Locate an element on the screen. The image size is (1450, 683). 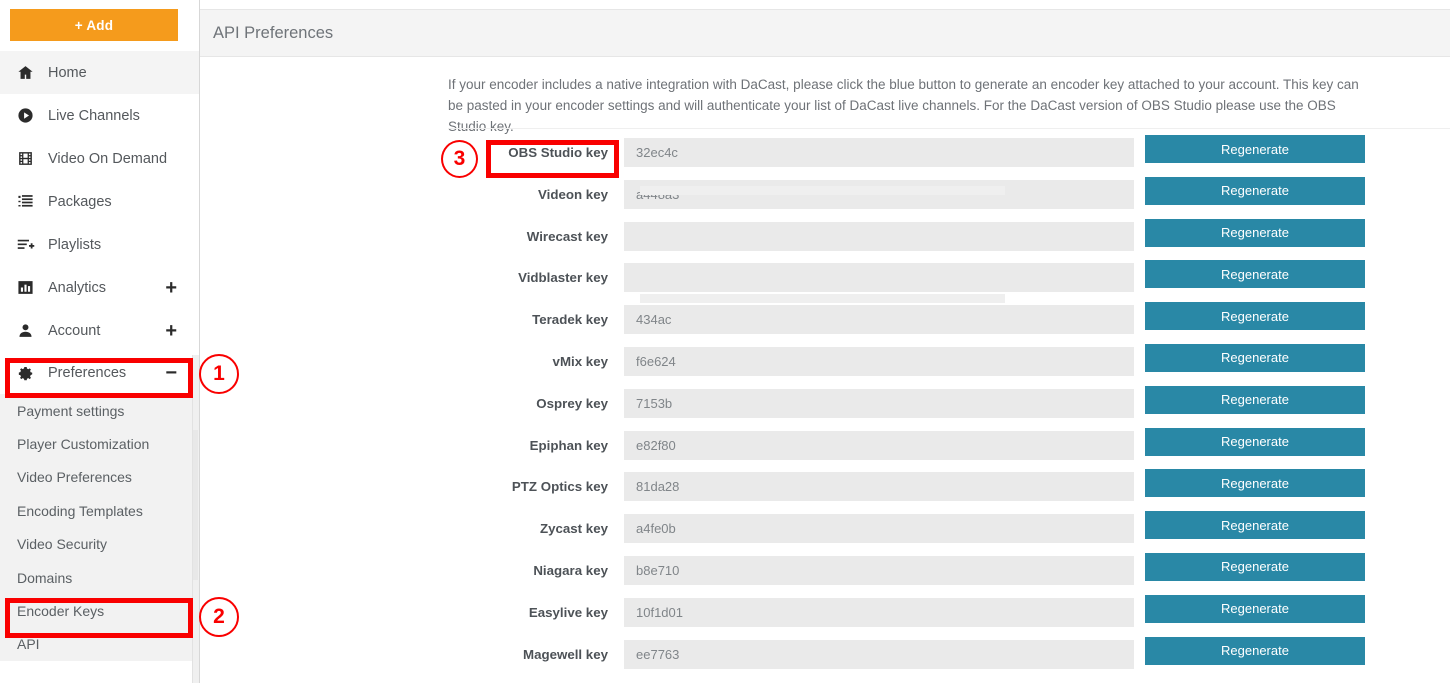
sidebar-item-playlists: Playlists is located at coordinates (99, 244).